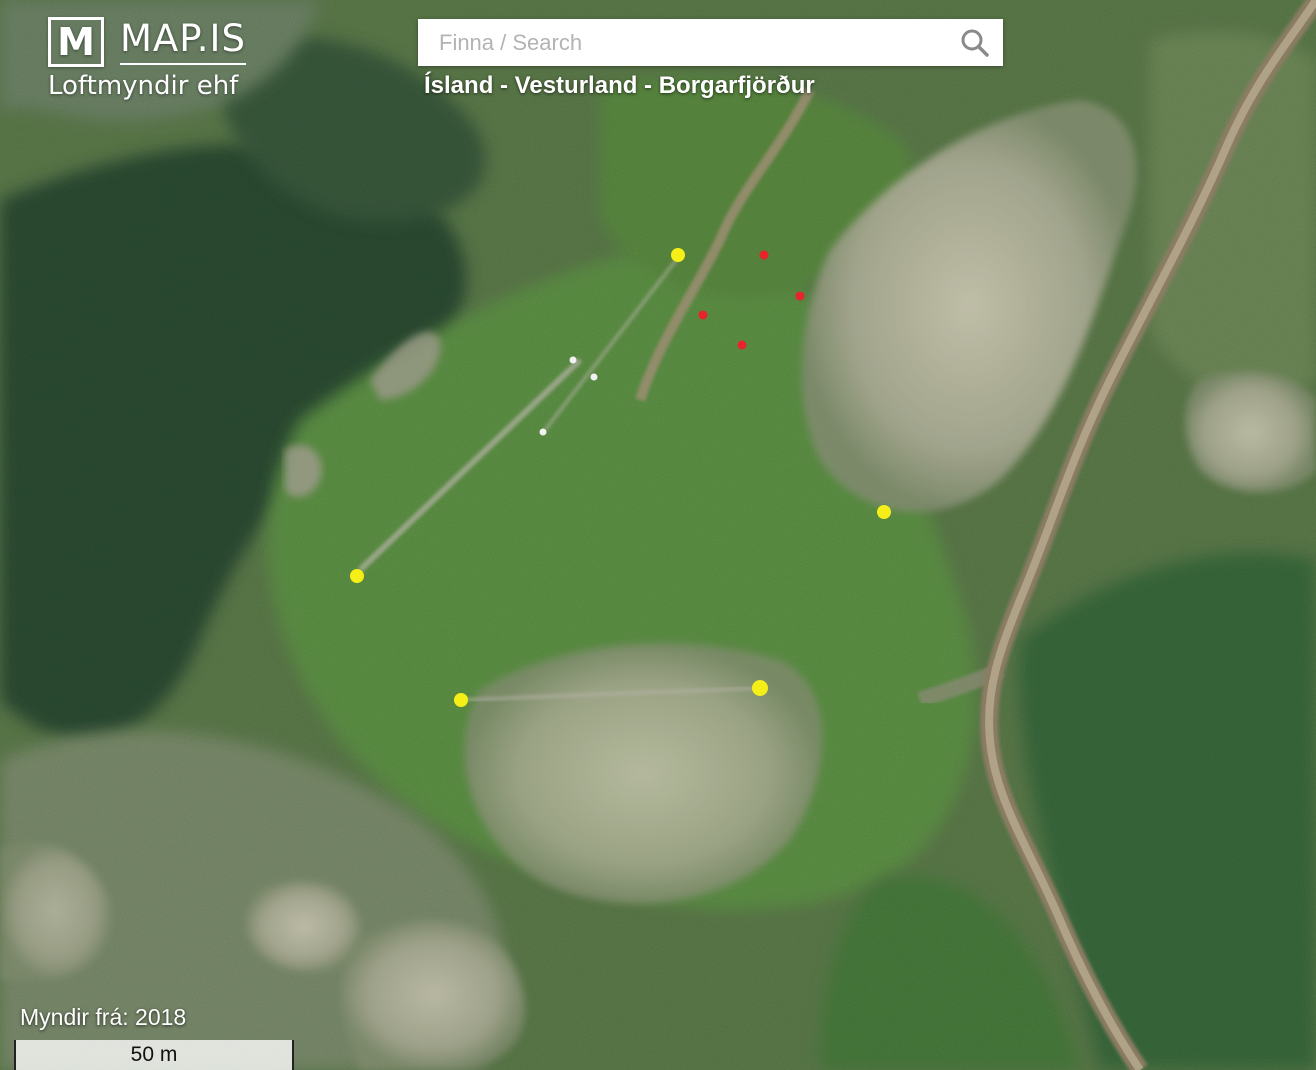 This screenshot has width=1316, height=1070. Describe the element at coordinates (183, 42) in the screenshot. I see `logo-name: MAP.IS` at that location.